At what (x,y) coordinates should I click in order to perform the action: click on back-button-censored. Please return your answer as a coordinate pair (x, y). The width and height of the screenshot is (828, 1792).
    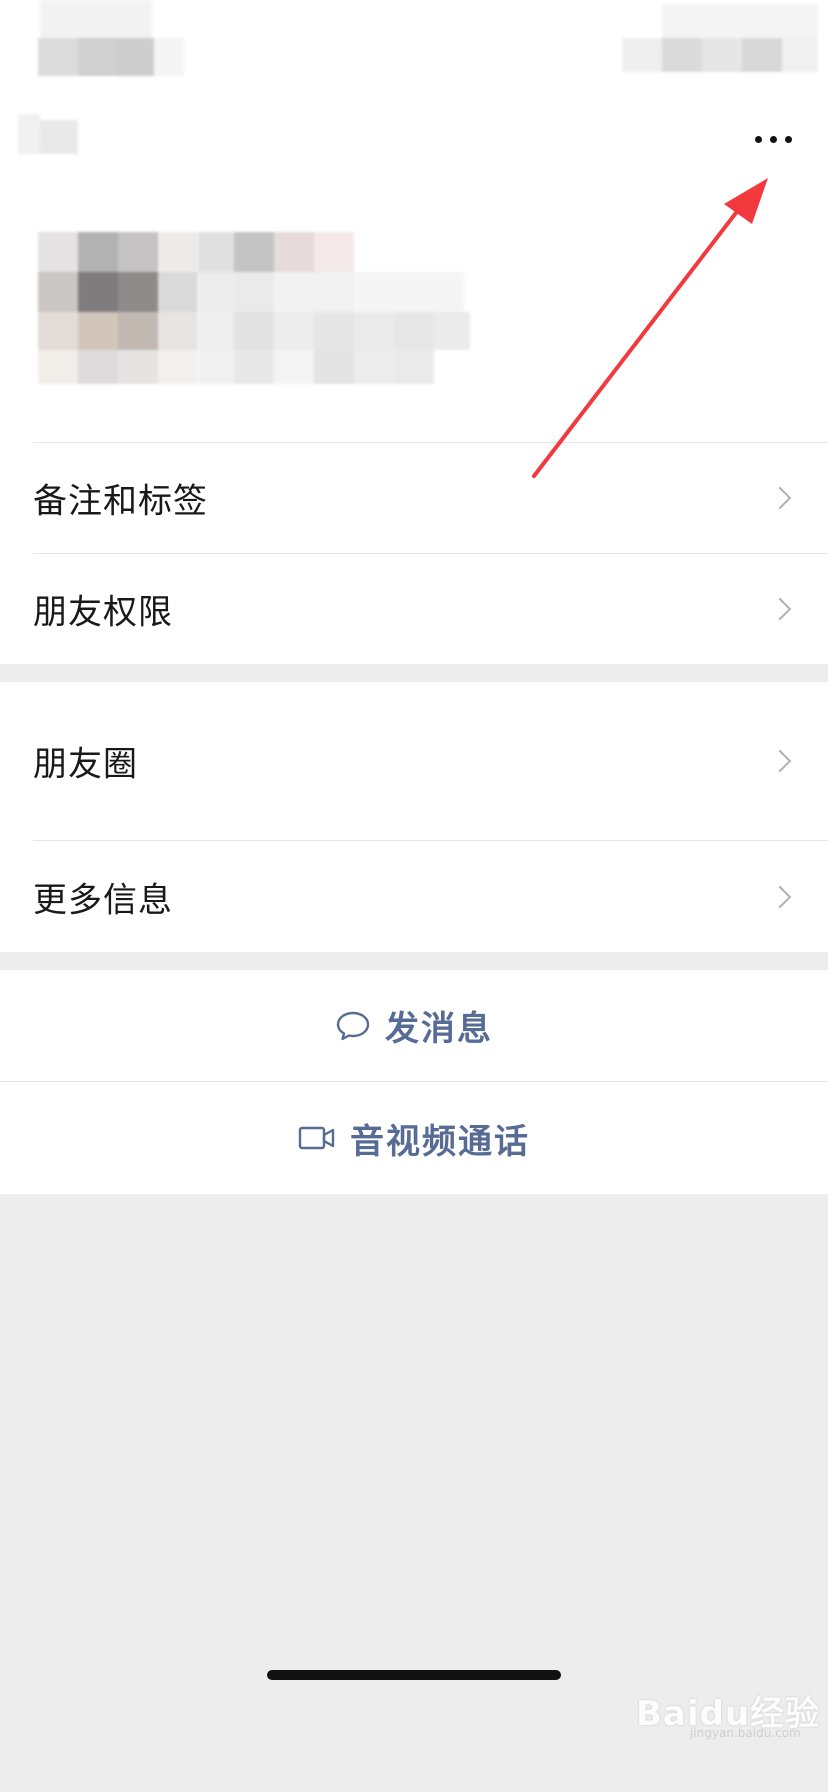
    Looking at the image, I should click on (49, 136).